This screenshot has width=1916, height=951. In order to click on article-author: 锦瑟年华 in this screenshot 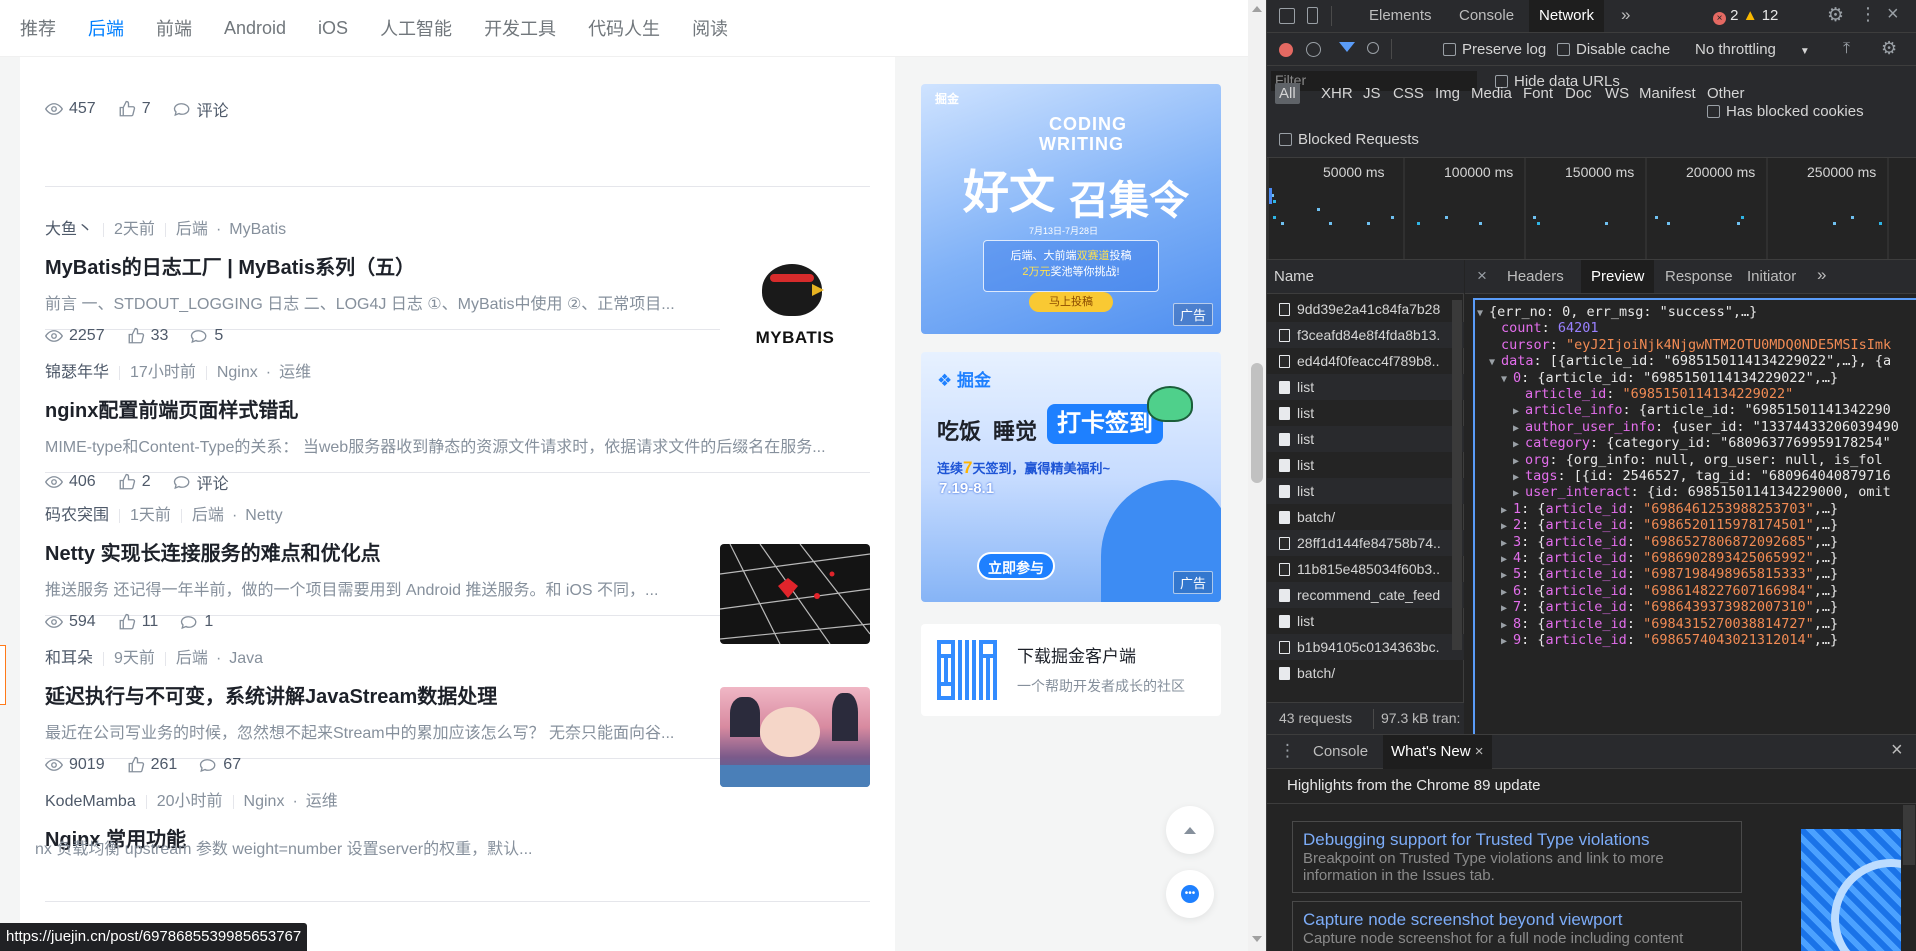, I will do `click(77, 372)`.